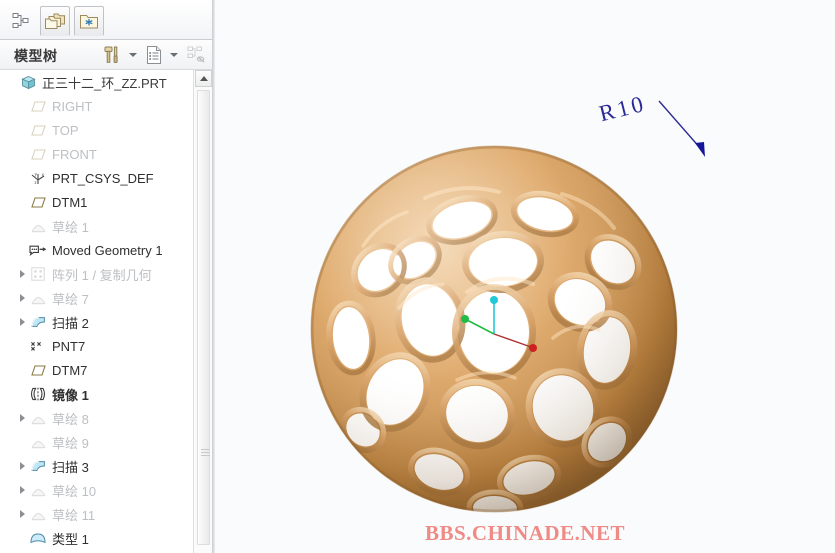 The width and height of the screenshot is (835, 553). What do you see at coordinates (65, 130) in the screenshot?
I see `tree-row-label: TOP` at bounding box center [65, 130].